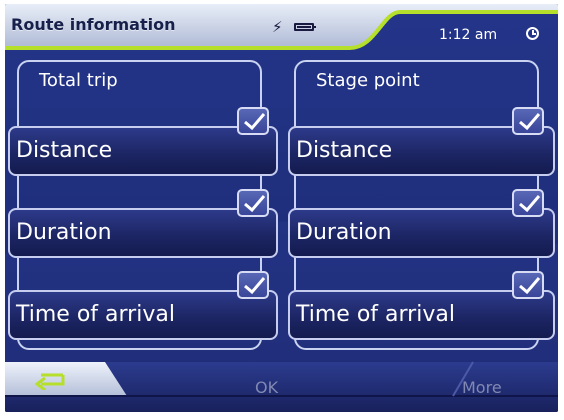 The height and width of the screenshot is (420, 564). I want to click on stage-point-distance-checkbox, so click(528, 121).